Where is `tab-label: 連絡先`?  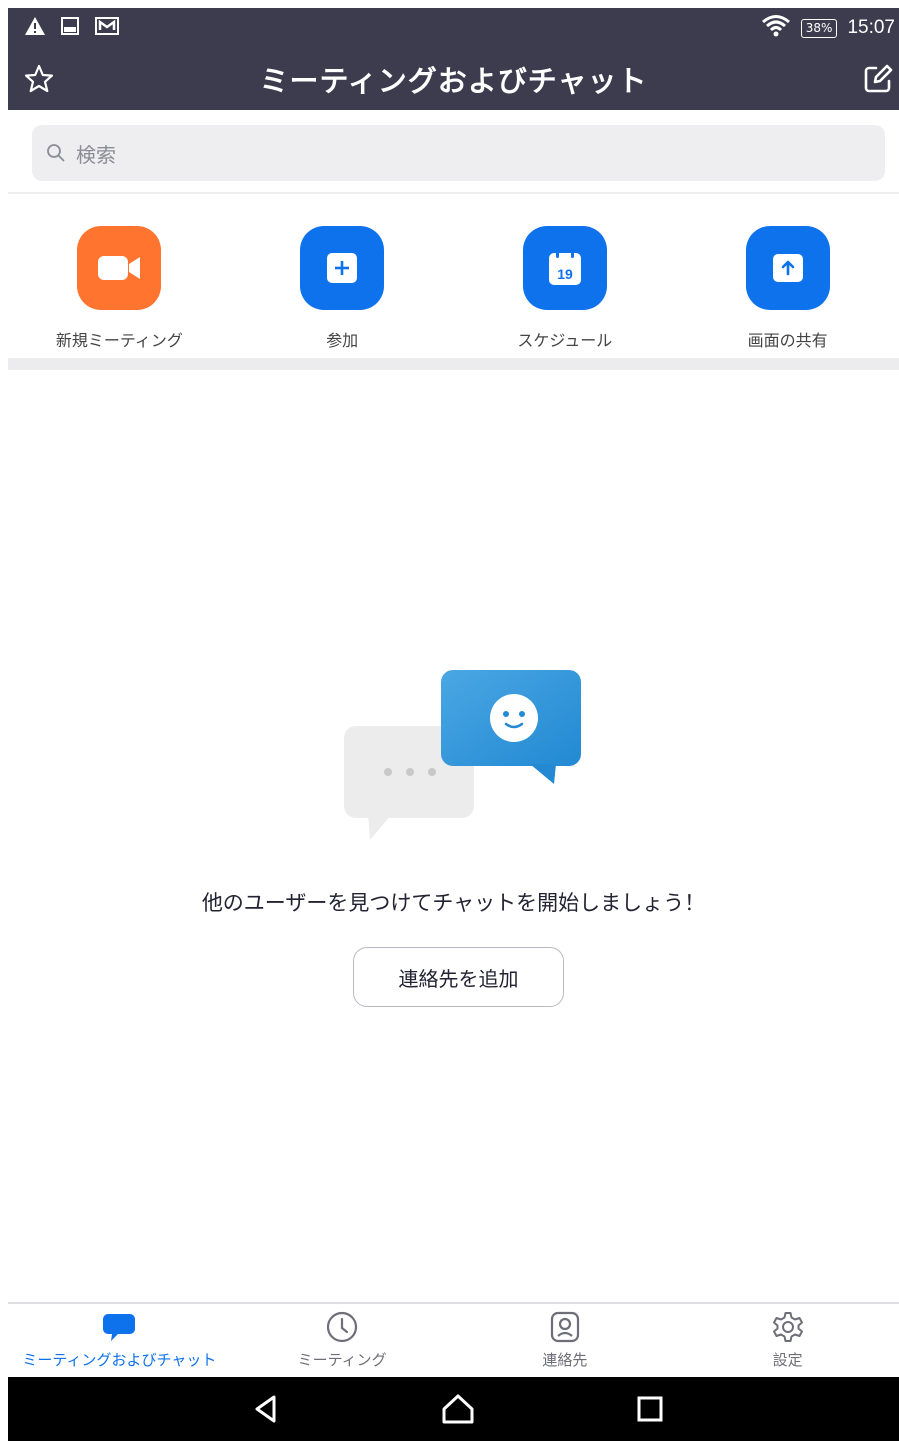
tab-label: 連絡先 is located at coordinates (565, 1360).